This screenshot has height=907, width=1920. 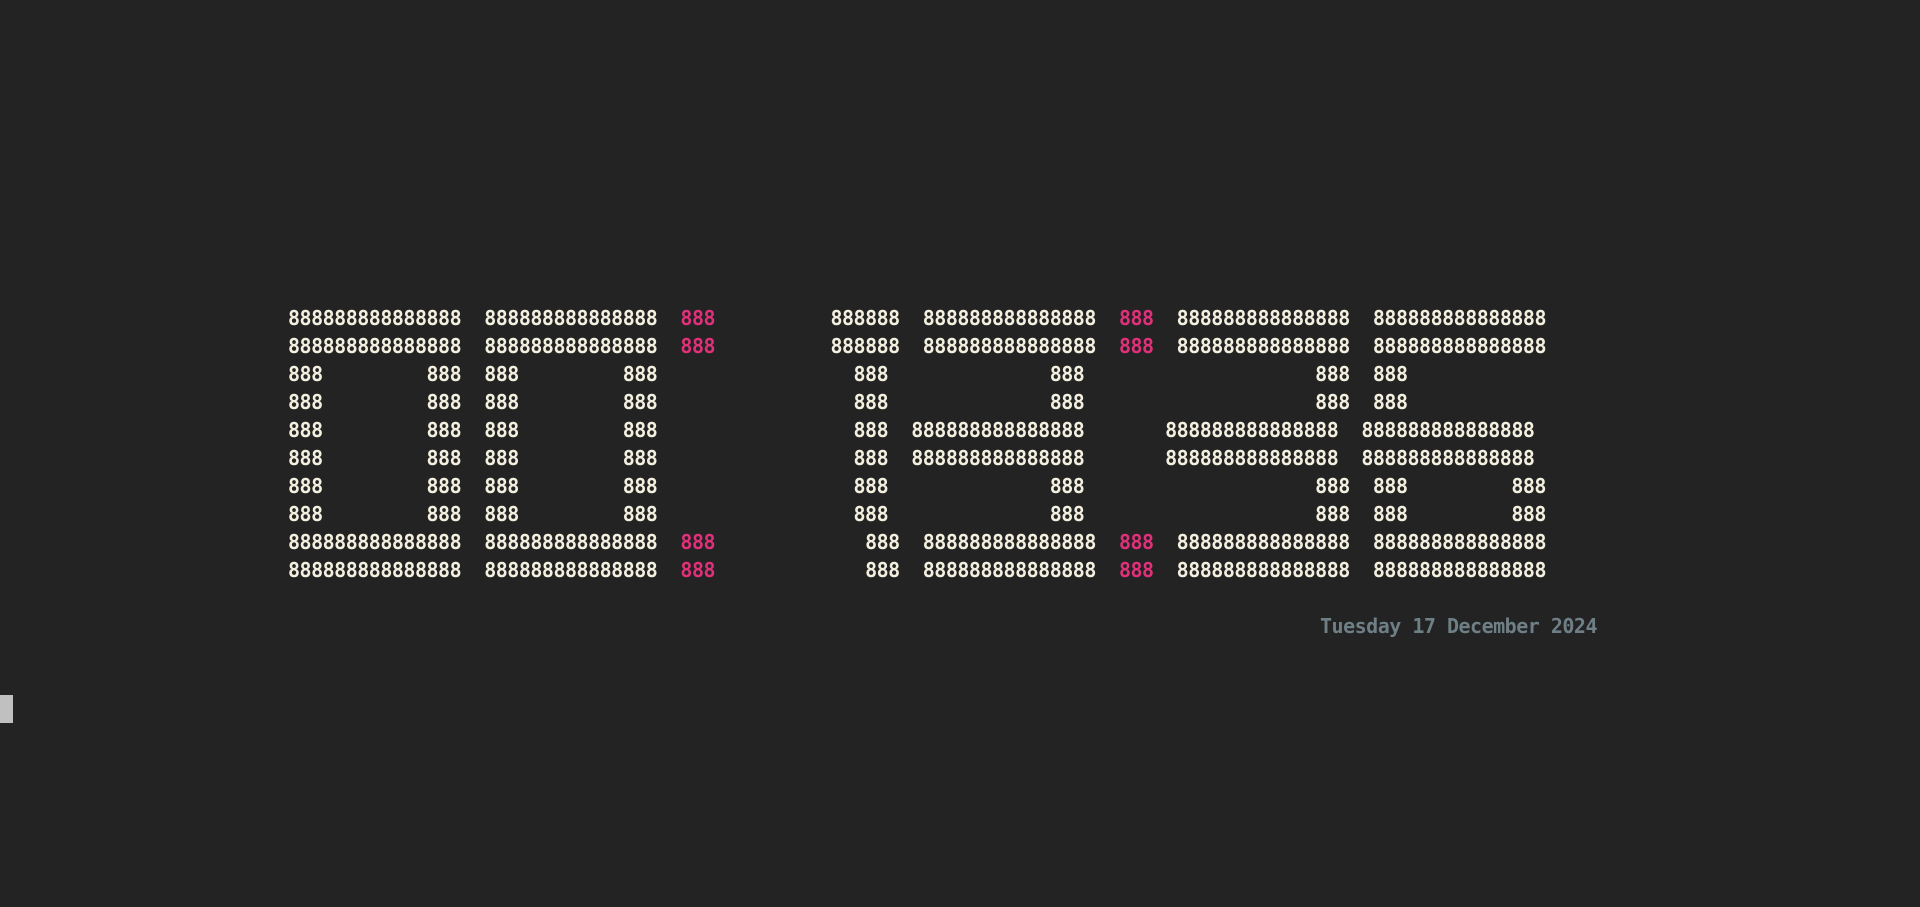 What do you see at coordinates (1458, 626) in the screenshot?
I see `date-label: Tuesday 17 December 2024` at bounding box center [1458, 626].